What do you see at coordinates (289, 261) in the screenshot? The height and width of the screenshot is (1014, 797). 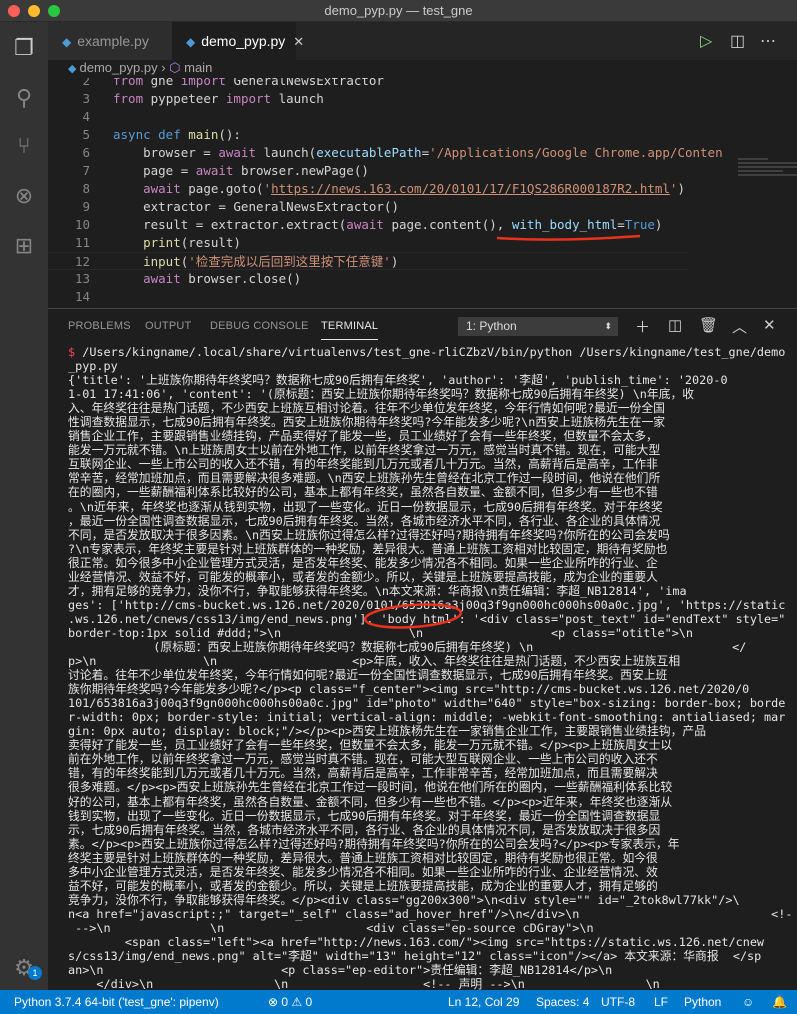 I see `code-token: '检查完成以后回到这里按下任意键'` at bounding box center [289, 261].